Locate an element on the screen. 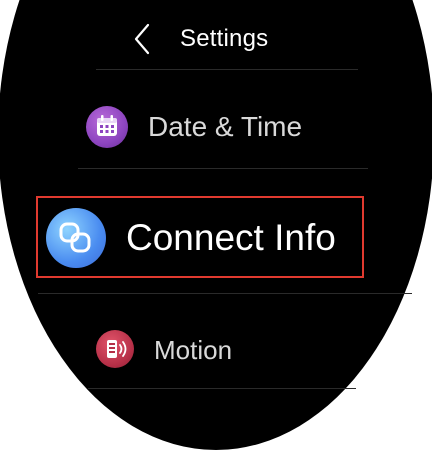 The image size is (432, 450). back-button is located at coordinates (143, 39).